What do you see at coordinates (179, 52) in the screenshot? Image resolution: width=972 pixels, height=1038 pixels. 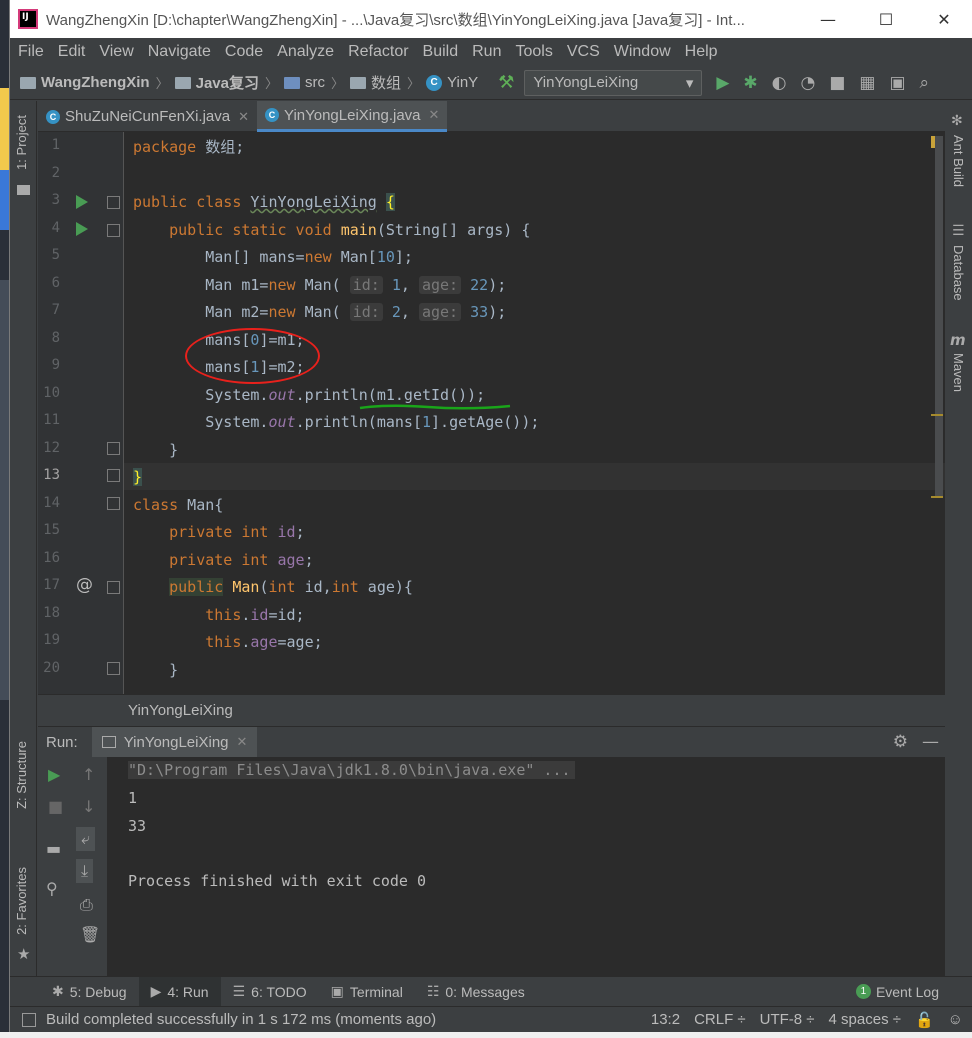 I see `menu-navigate: Navigate` at bounding box center [179, 52].